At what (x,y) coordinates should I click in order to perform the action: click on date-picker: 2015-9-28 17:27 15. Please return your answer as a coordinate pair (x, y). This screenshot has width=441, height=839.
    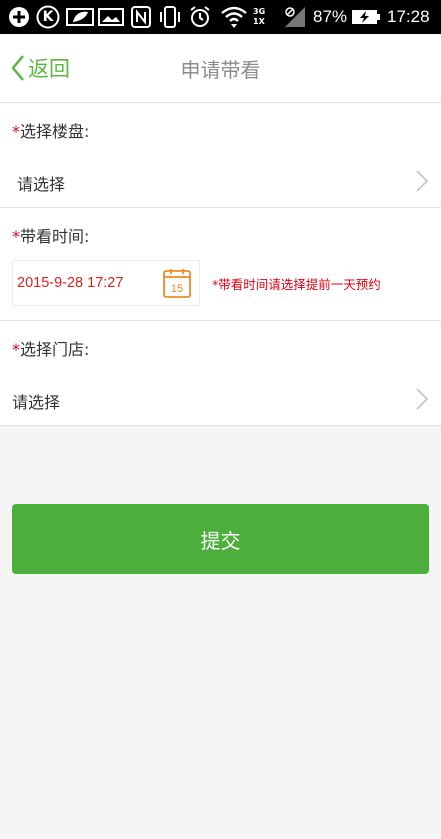
    Looking at the image, I should click on (106, 283).